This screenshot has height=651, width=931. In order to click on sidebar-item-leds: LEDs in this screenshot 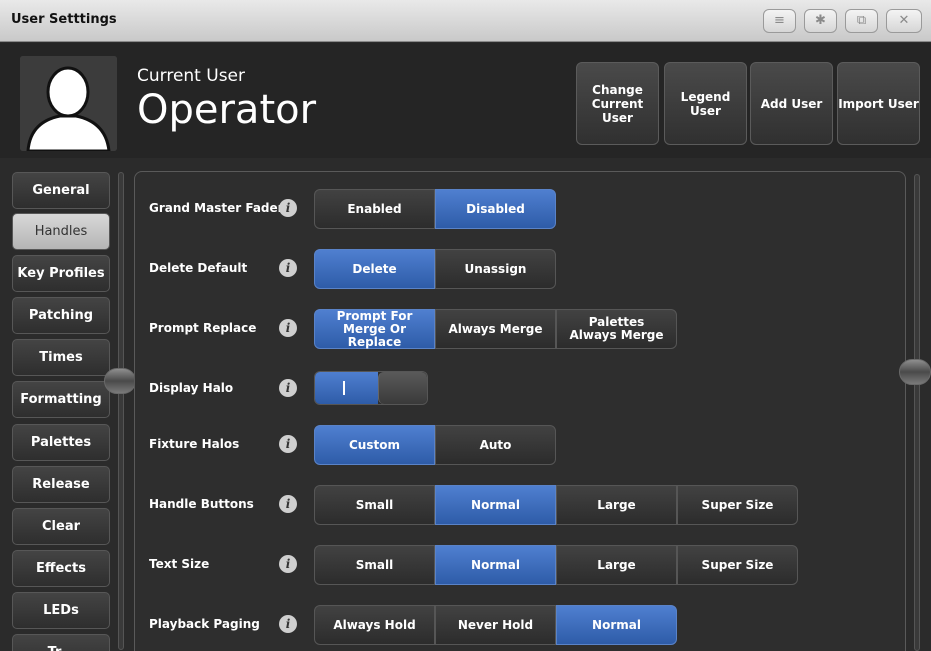, I will do `click(61, 610)`.